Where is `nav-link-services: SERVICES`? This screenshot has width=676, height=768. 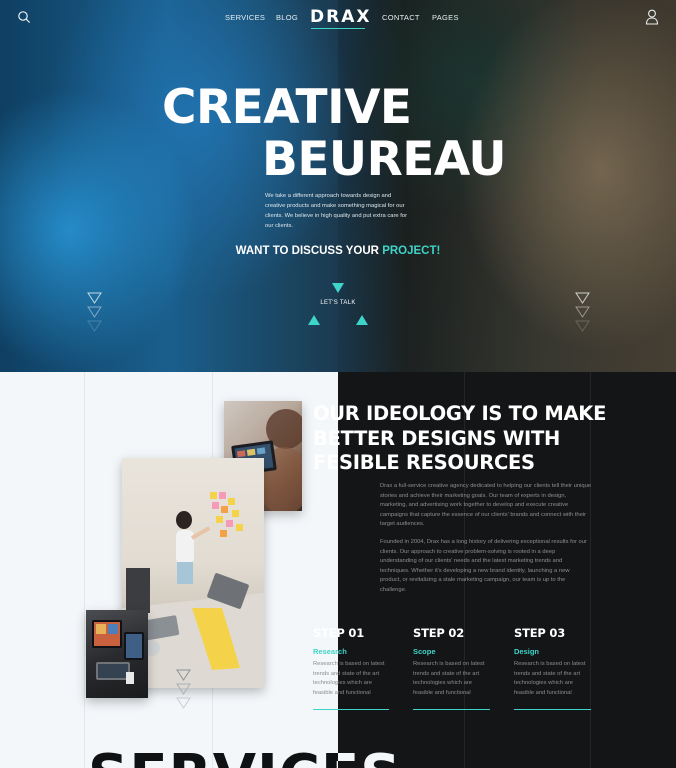 nav-link-services: SERVICES is located at coordinates (245, 17).